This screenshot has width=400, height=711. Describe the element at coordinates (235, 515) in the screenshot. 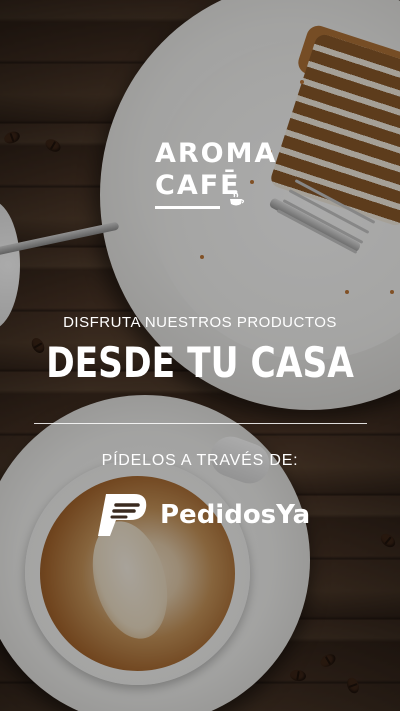

I see `pedidosya-wordmark: PedidosYa` at that location.